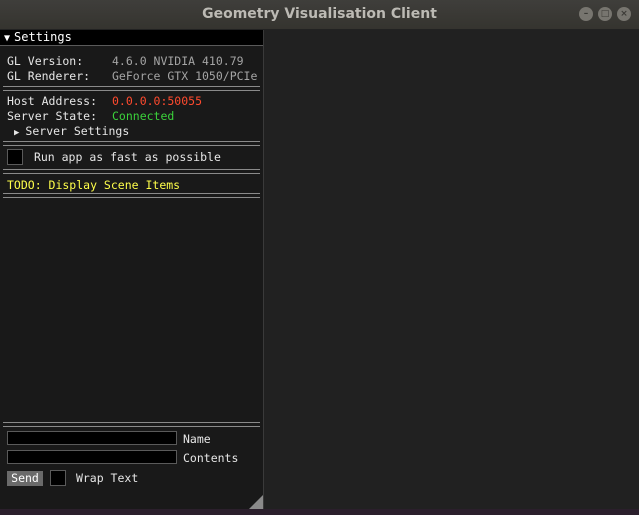  What do you see at coordinates (43, 37) in the screenshot?
I see `settings-title: Settings` at bounding box center [43, 37].